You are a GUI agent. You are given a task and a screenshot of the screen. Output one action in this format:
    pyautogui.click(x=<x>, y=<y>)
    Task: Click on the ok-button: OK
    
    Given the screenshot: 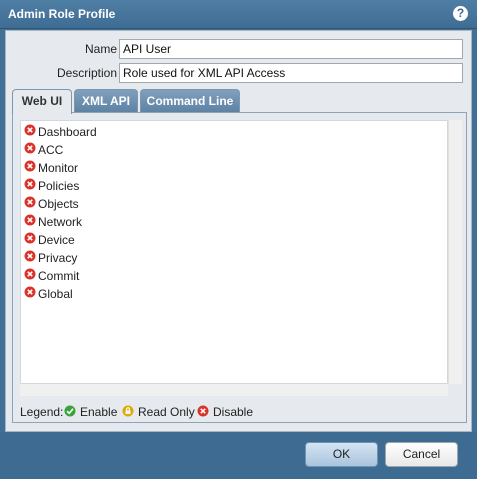 What is the action you would take?
    pyautogui.click(x=341, y=454)
    